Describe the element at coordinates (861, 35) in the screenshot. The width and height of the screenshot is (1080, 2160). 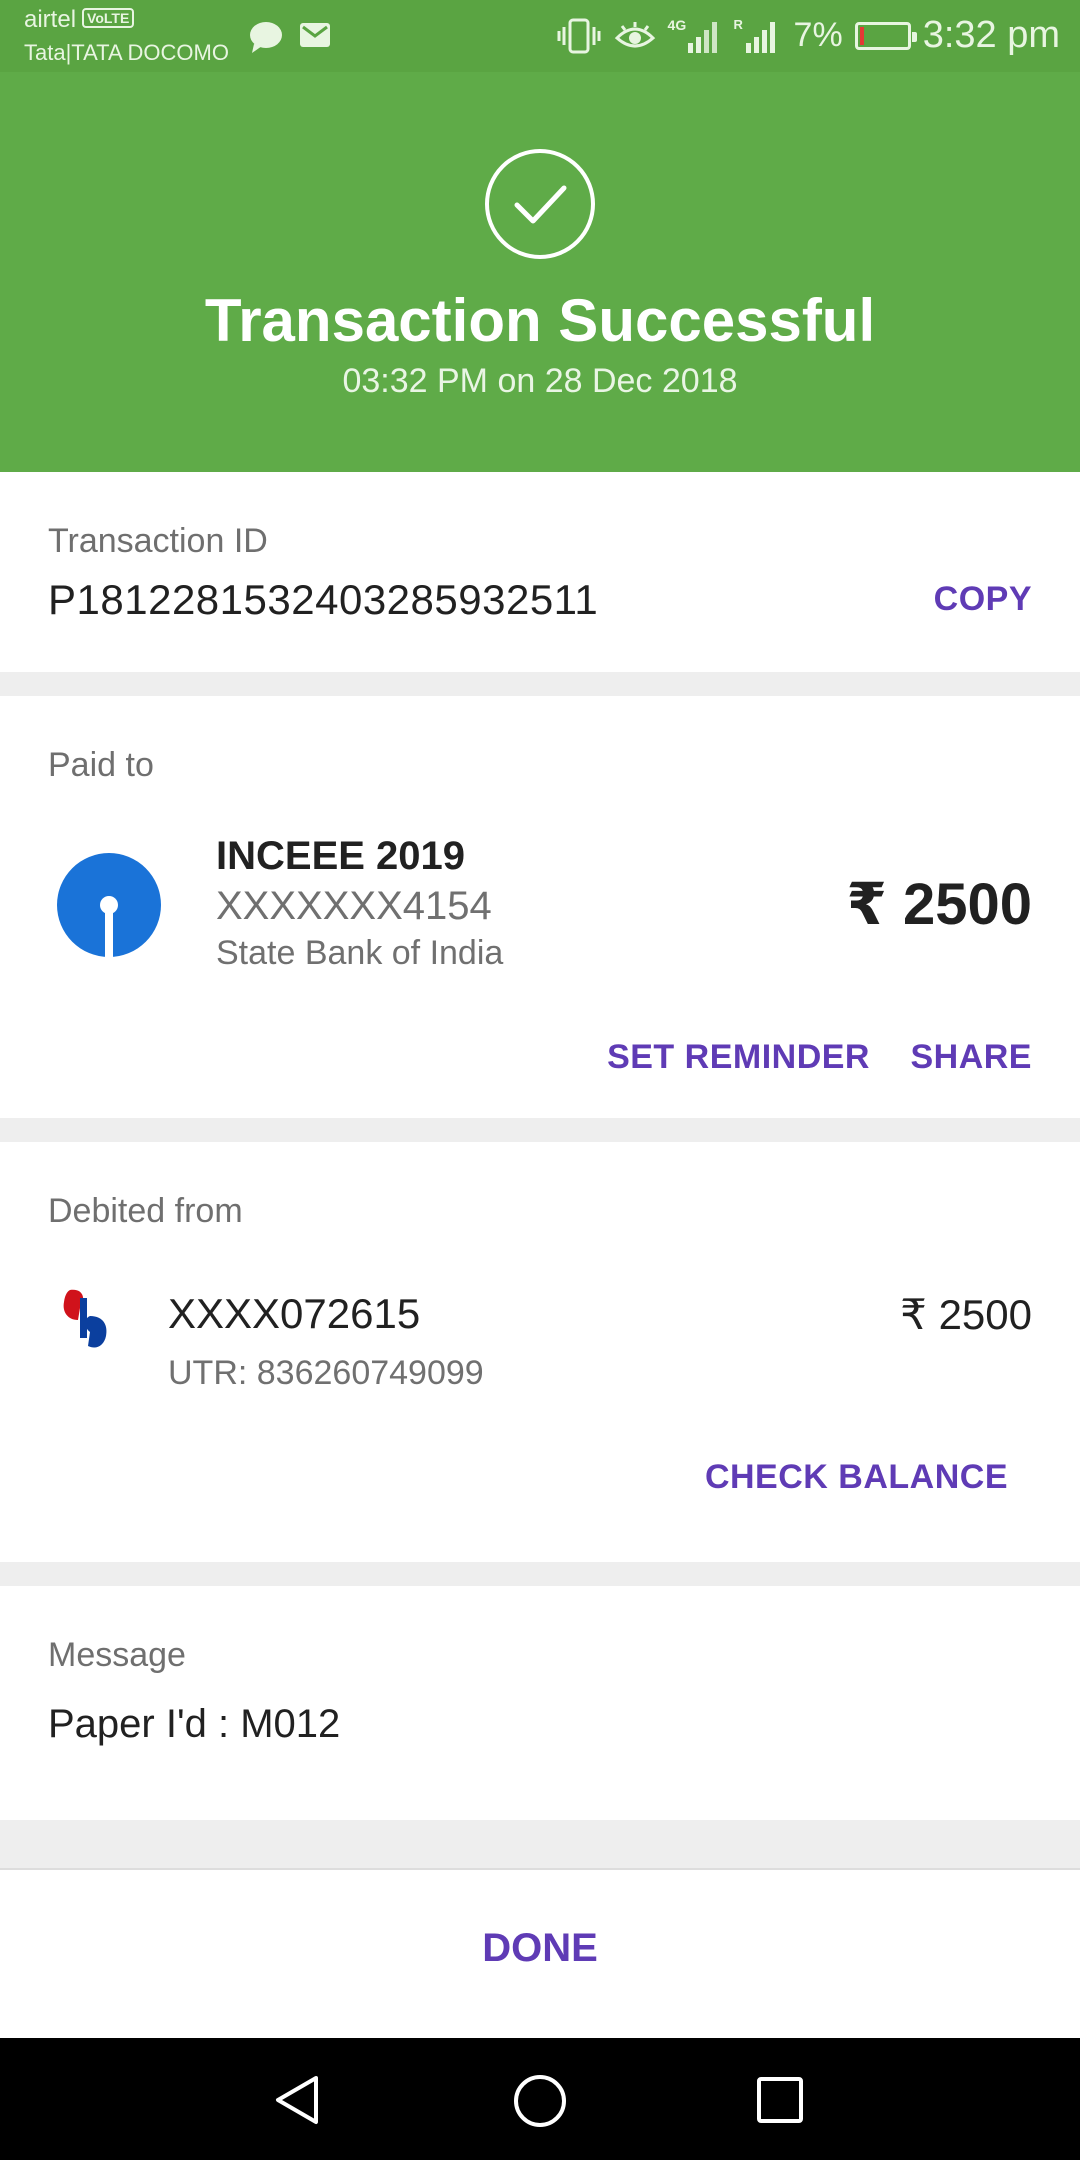
I see `battery-fill` at that location.